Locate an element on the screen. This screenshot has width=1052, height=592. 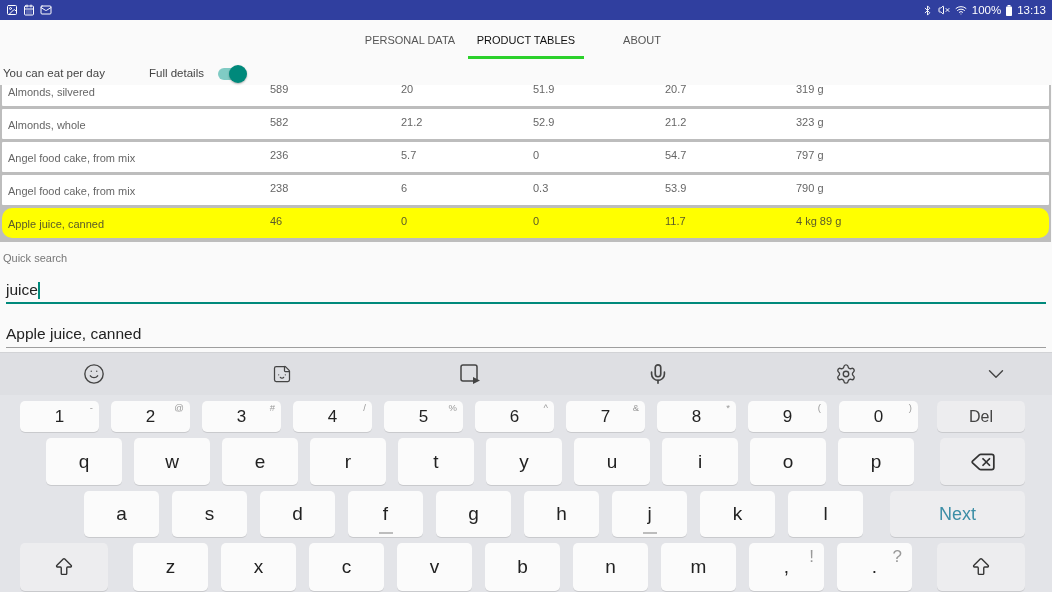
key-hint: & is located at coordinates (635, 408).